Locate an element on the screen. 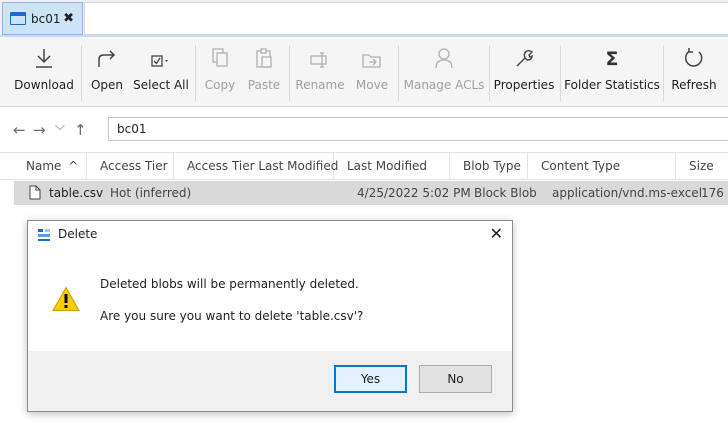 This screenshot has width=728, height=433. sigma-icon: Σ is located at coordinates (612, 59).